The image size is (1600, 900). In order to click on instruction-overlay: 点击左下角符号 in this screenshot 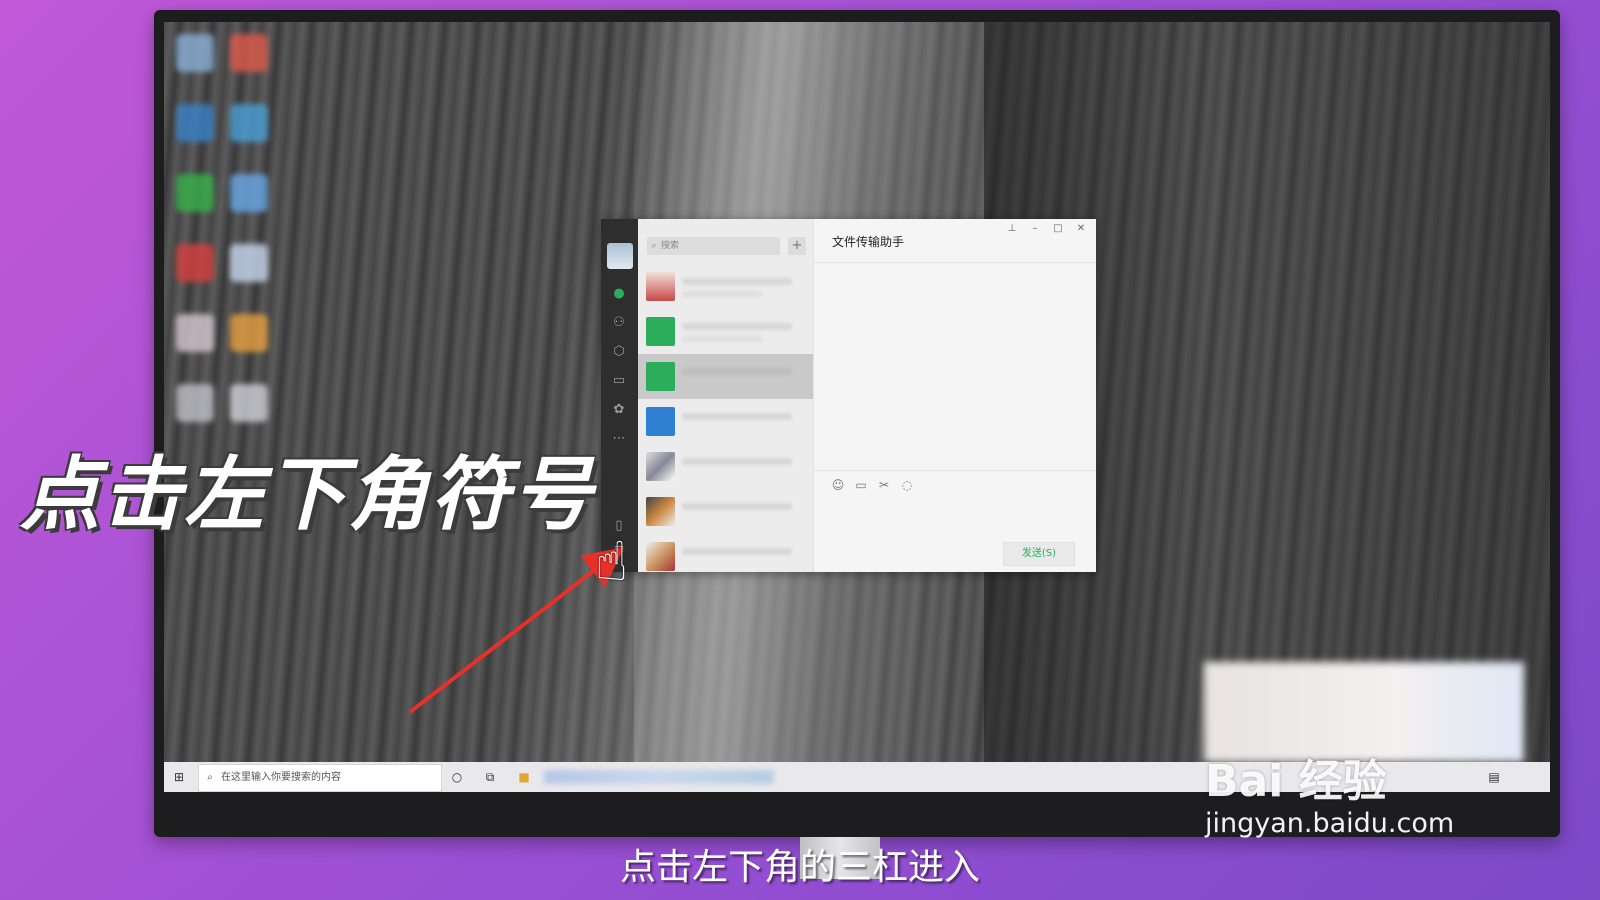, I will do `click(307, 494)`.